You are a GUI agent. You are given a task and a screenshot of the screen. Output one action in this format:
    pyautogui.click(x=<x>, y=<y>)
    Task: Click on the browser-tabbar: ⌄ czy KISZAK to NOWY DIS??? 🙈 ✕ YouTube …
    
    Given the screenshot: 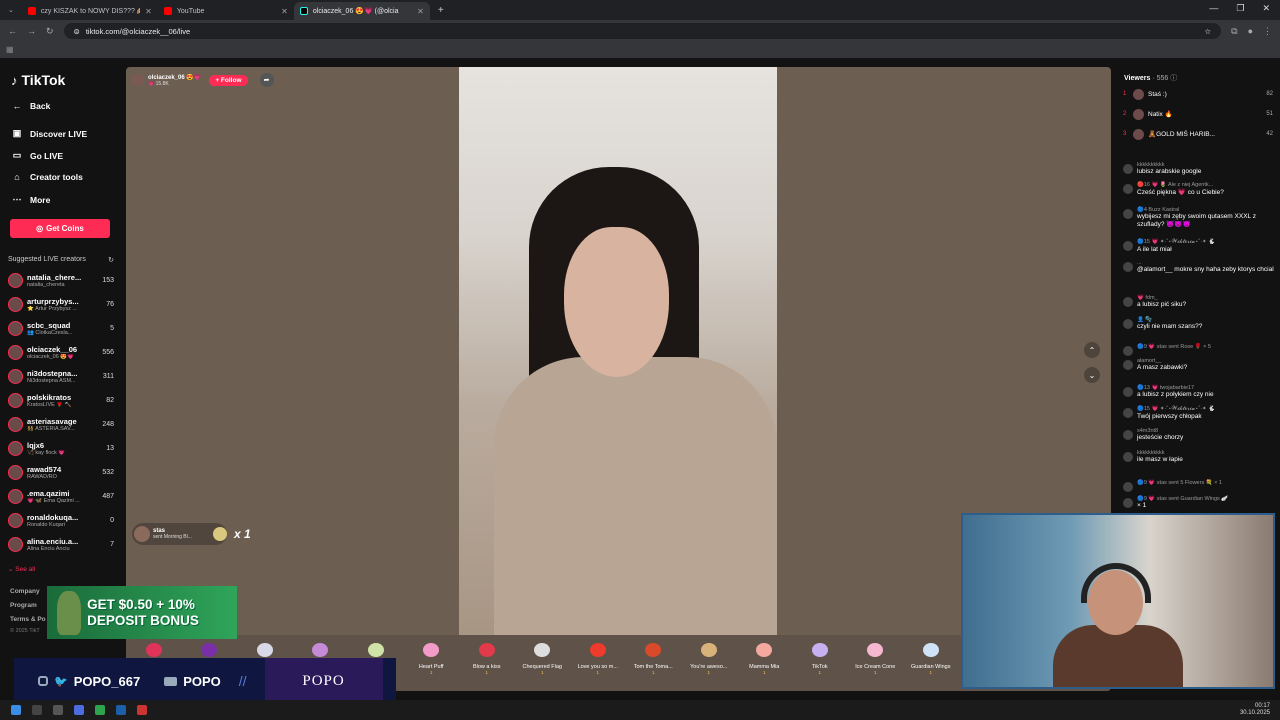 What is the action you would take?
    pyautogui.click(x=640, y=10)
    